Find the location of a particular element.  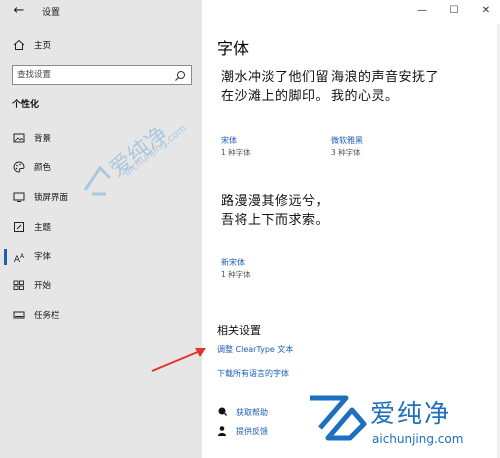

brush-icon is located at coordinates (19, 228).